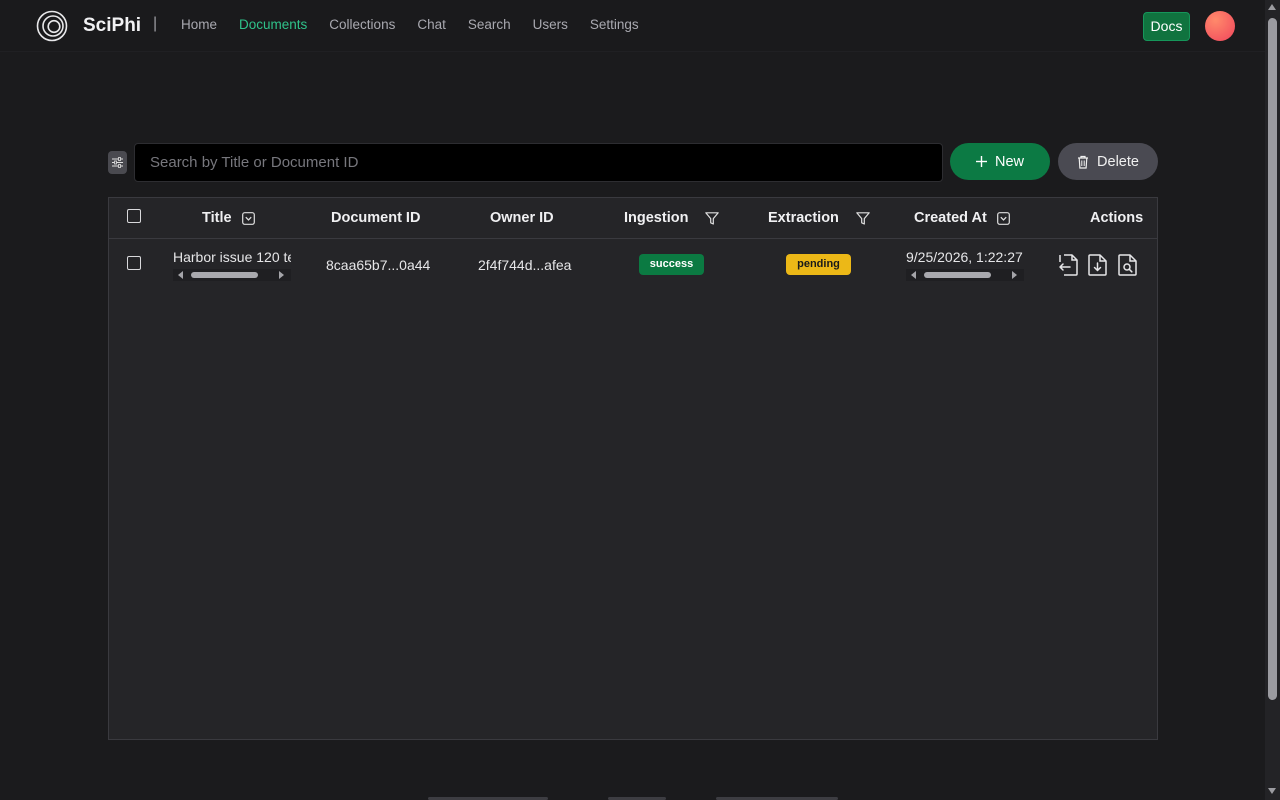 The height and width of the screenshot is (800, 1280). Describe the element at coordinates (957, 275) in the screenshot. I see `created-at-scroll-thumb` at that location.